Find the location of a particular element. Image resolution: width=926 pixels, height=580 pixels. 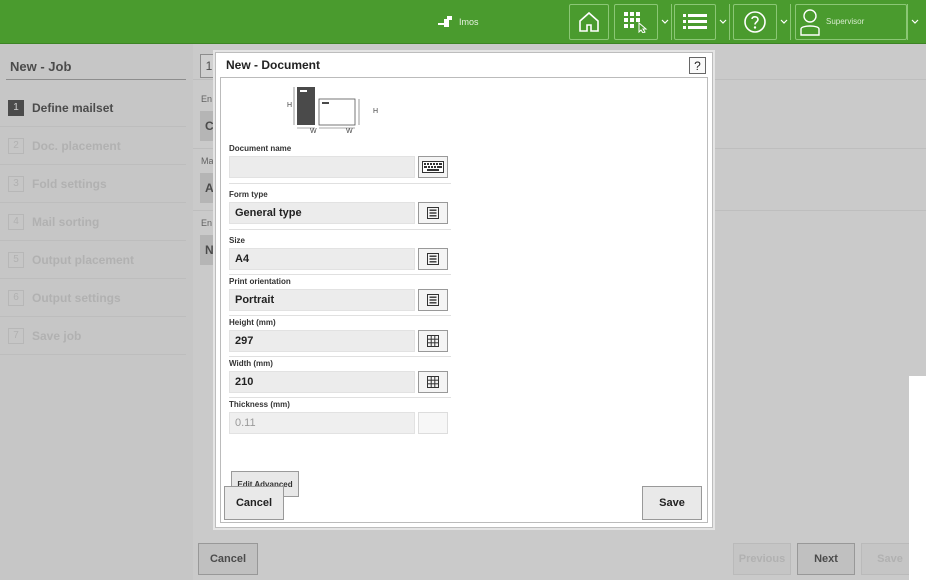

keyboard-button is located at coordinates (433, 167).